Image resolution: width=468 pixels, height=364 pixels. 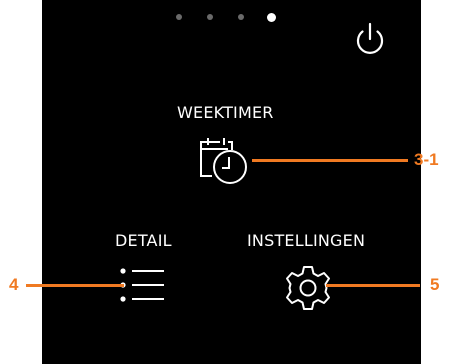 What do you see at coordinates (143, 240) in the screenshot?
I see `detail-label: DETAIL` at bounding box center [143, 240].